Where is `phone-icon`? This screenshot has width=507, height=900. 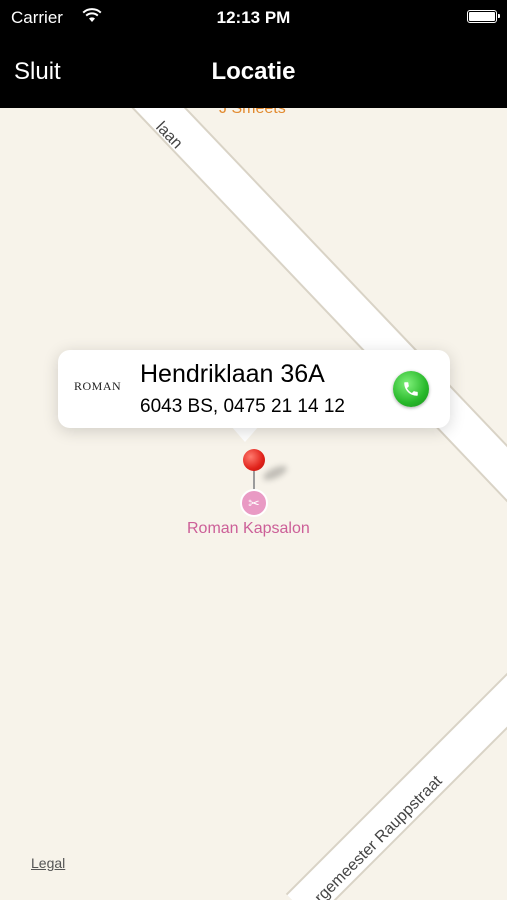 phone-icon is located at coordinates (411, 389).